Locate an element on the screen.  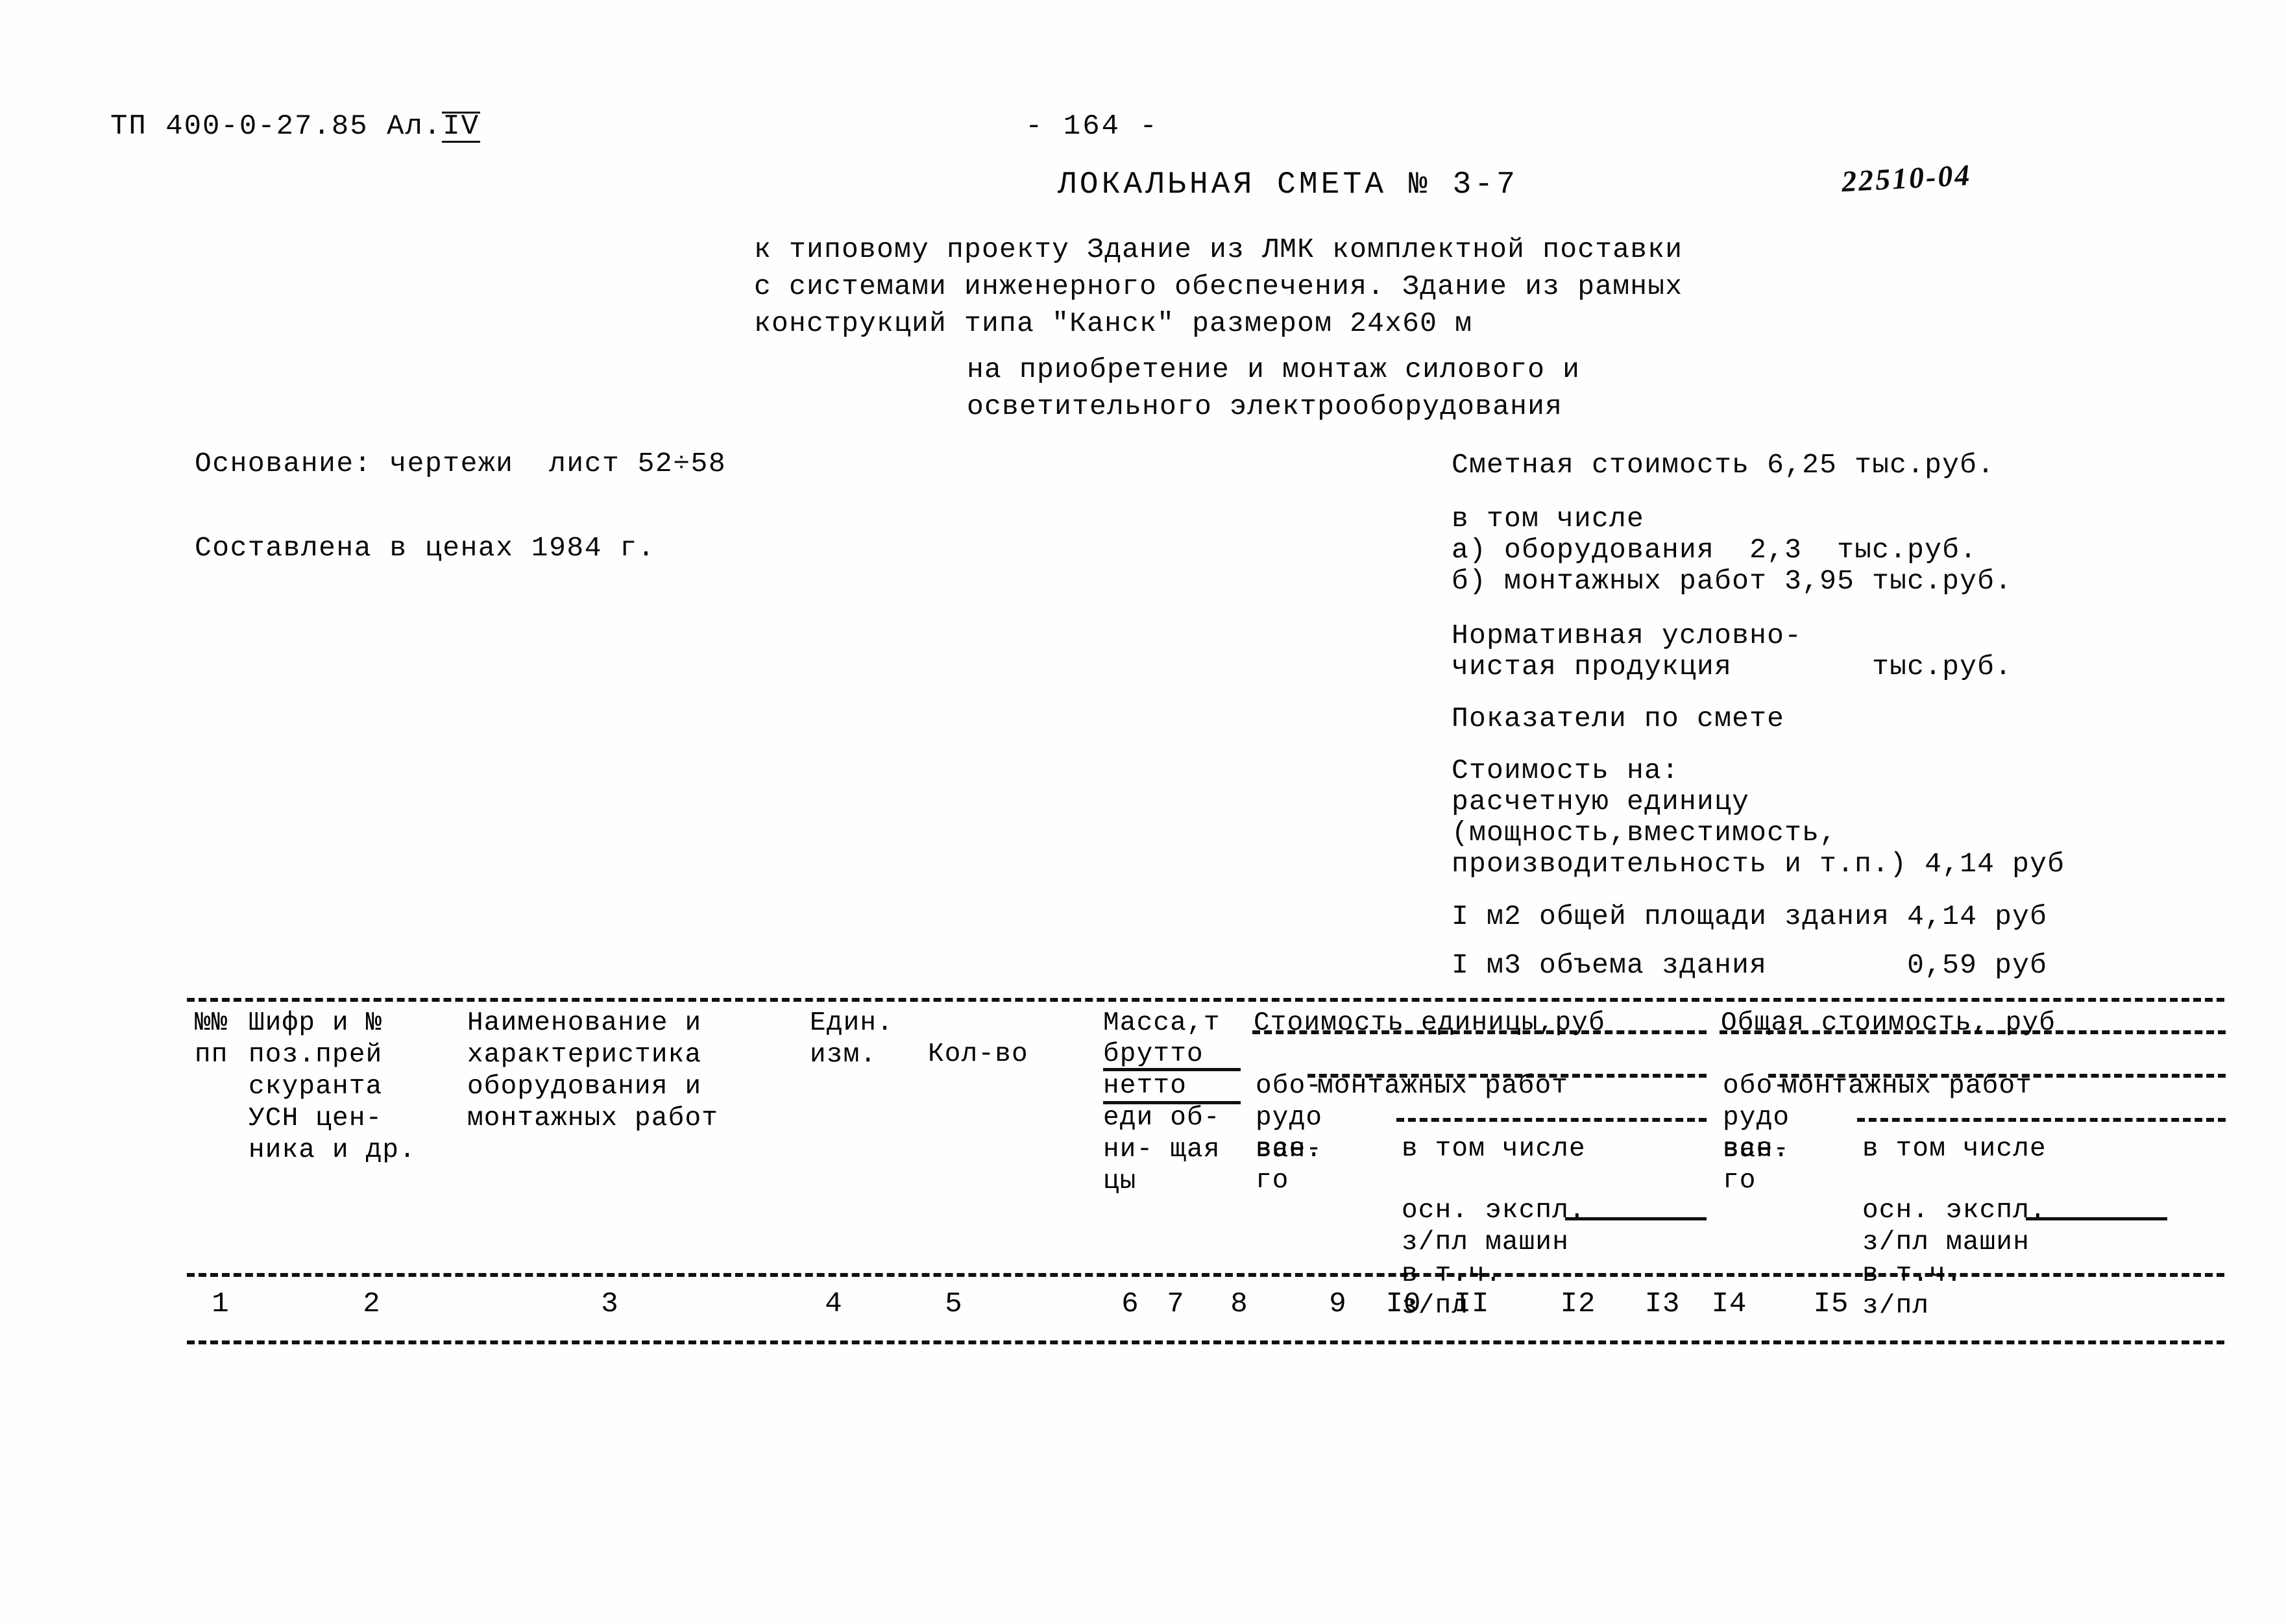
column-header-osn-expl-total: осн. экспл. з/пл машин в т.ч. з/пл is located at coordinates (1954, 1258).